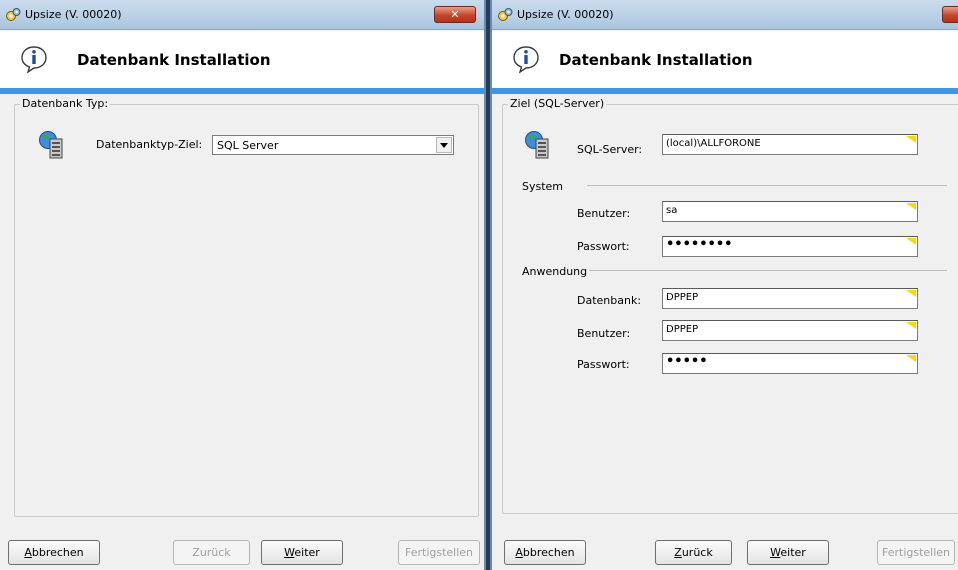 The height and width of the screenshot is (570, 958). I want to click on dropdown-arrow-icon, so click(444, 145).